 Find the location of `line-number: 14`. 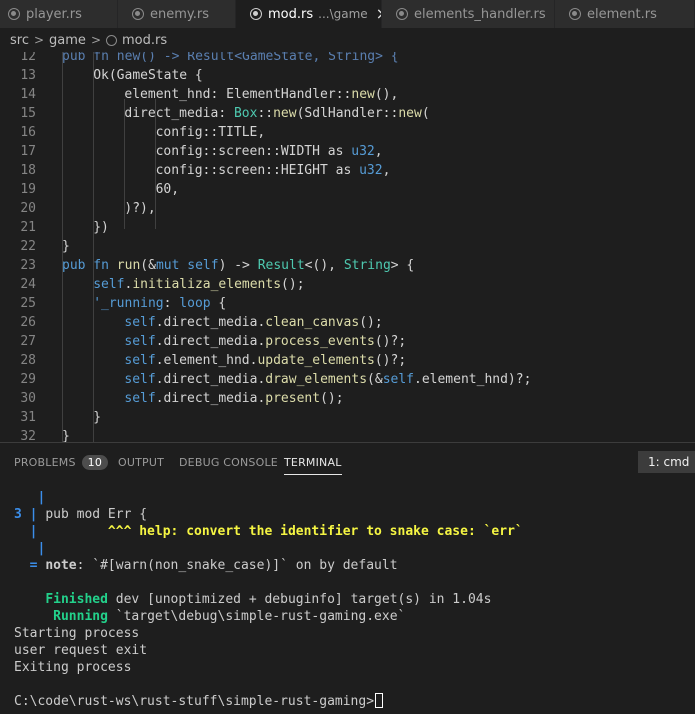

line-number: 14 is located at coordinates (28, 94).